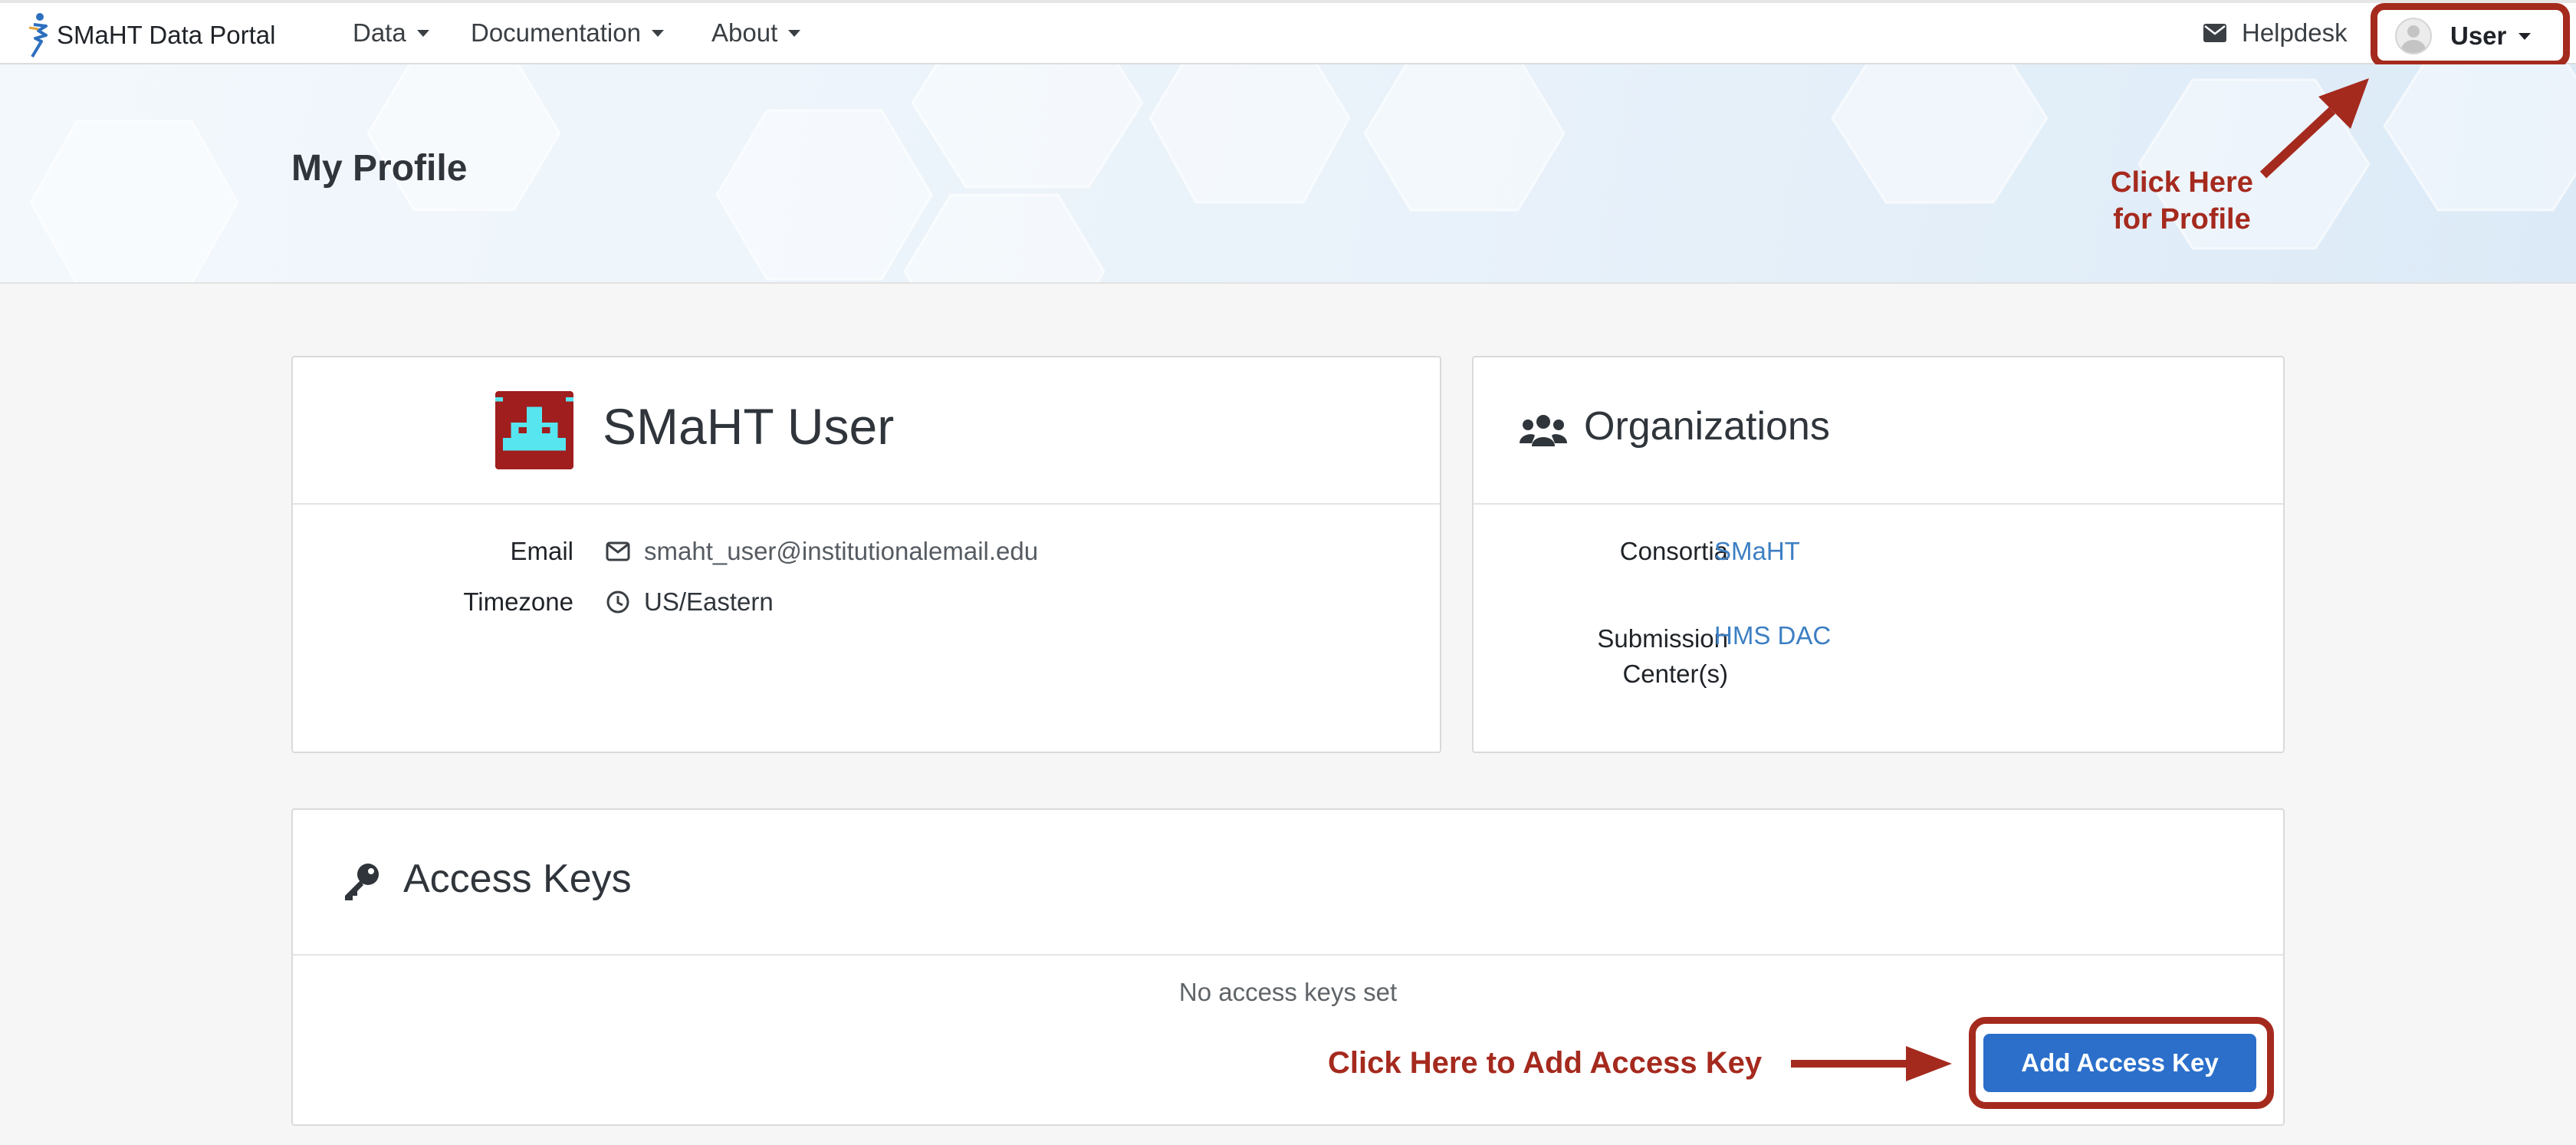 The height and width of the screenshot is (1145, 2576). What do you see at coordinates (38, 35) in the screenshot?
I see `brand-logo-icon` at bounding box center [38, 35].